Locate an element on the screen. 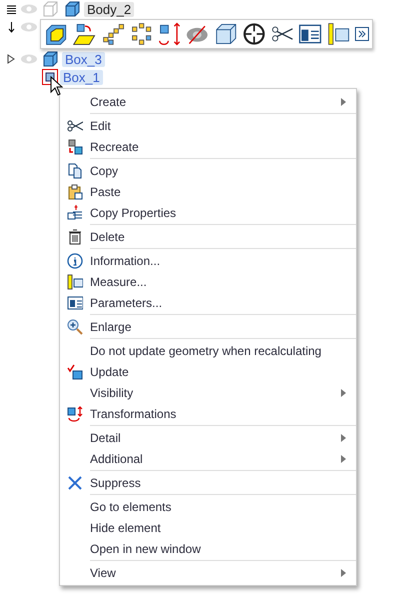 The width and height of the screenshot is (400, 599). menu-item: Detail is located at coordinates (208, 437).